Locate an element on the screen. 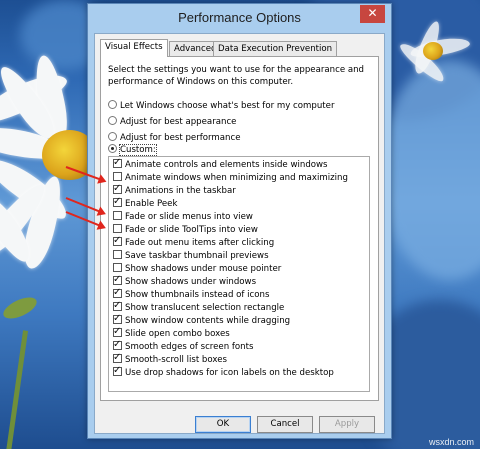  radio-label: Custom: is located at coordinates (138, 150).